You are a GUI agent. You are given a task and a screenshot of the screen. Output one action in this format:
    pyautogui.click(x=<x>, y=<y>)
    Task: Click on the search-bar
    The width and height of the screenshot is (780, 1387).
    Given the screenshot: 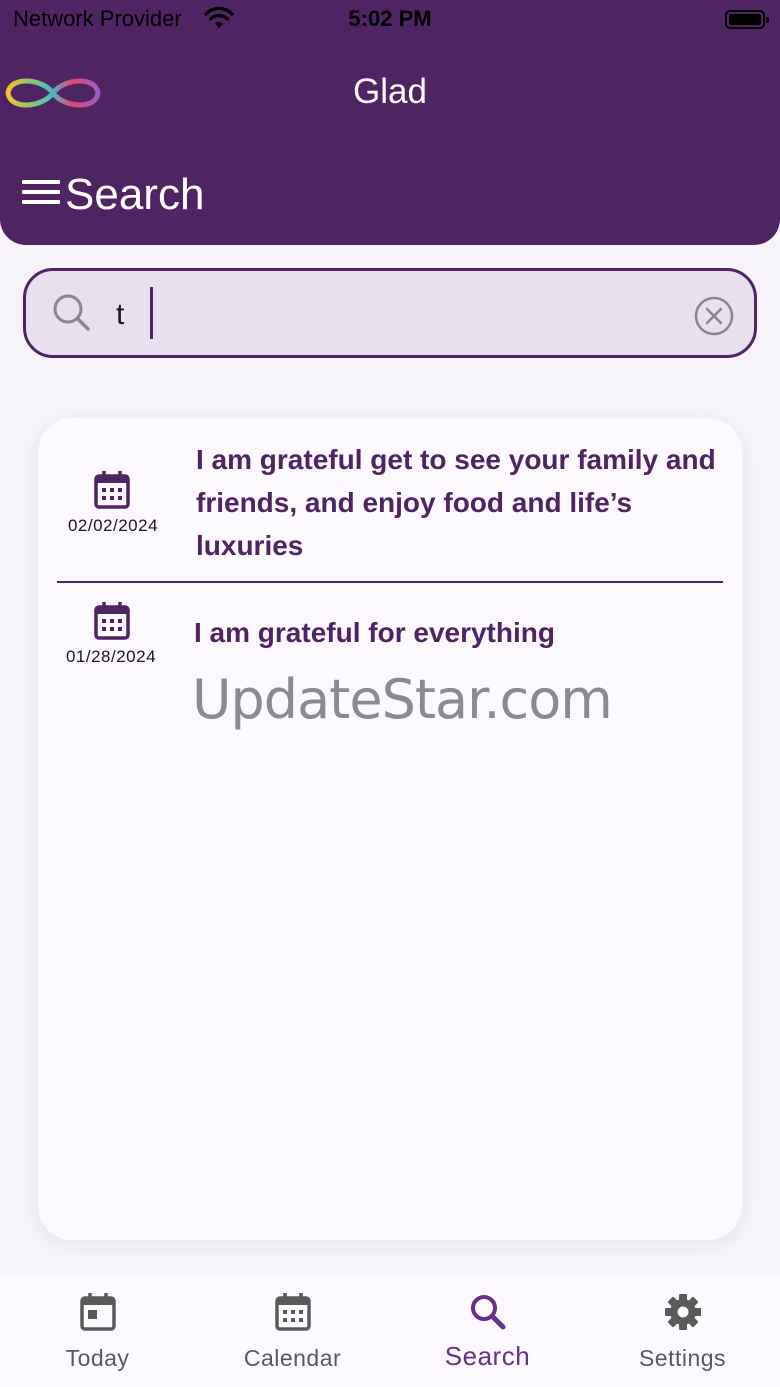 What is the action you would take?
    pyautogui.click(x=390, y=313)
    